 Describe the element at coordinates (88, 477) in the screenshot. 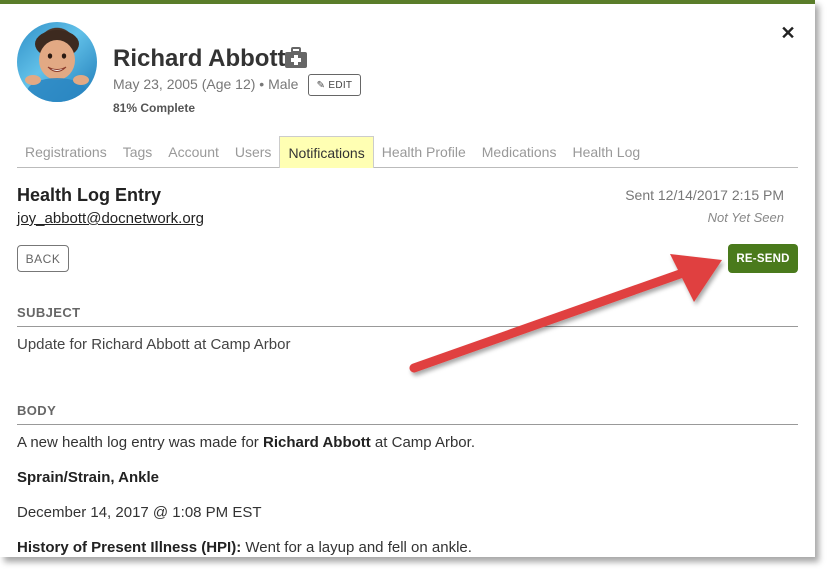

I see `body-injury-type: Sprain/Strain, Ankle` at that location.